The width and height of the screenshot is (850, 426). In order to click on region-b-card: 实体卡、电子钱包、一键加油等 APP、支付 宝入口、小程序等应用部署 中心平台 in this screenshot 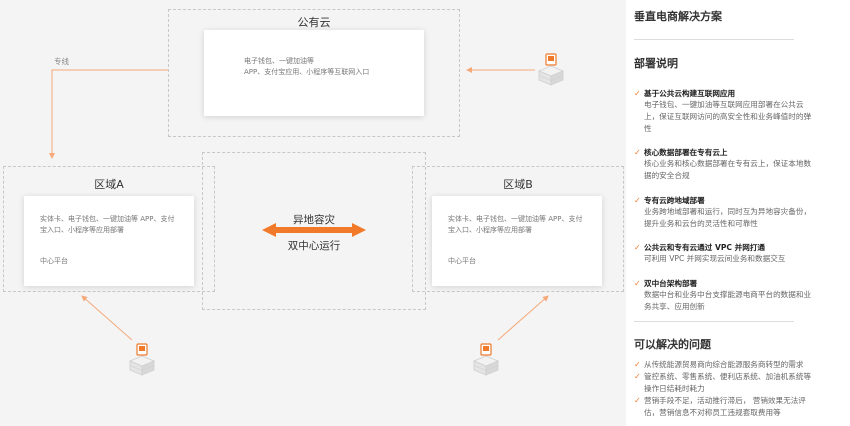, I will do `click(517, 241)`.